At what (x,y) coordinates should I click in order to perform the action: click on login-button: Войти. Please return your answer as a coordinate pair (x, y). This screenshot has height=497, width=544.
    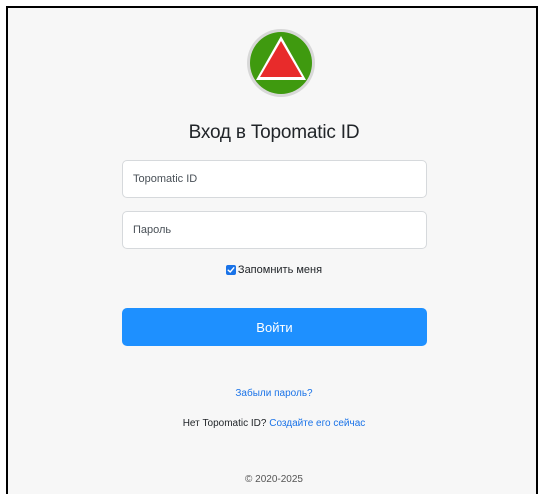
    Looking at the image, I should click on (274, 327).